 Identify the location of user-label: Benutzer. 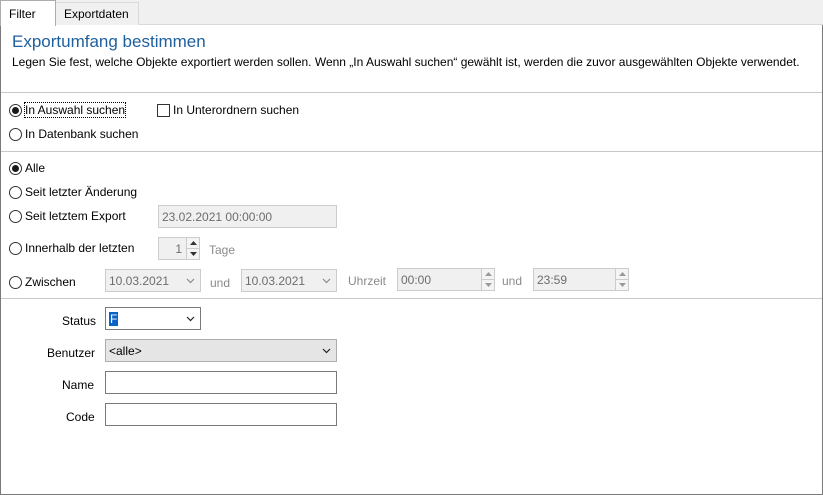
(71, 353).